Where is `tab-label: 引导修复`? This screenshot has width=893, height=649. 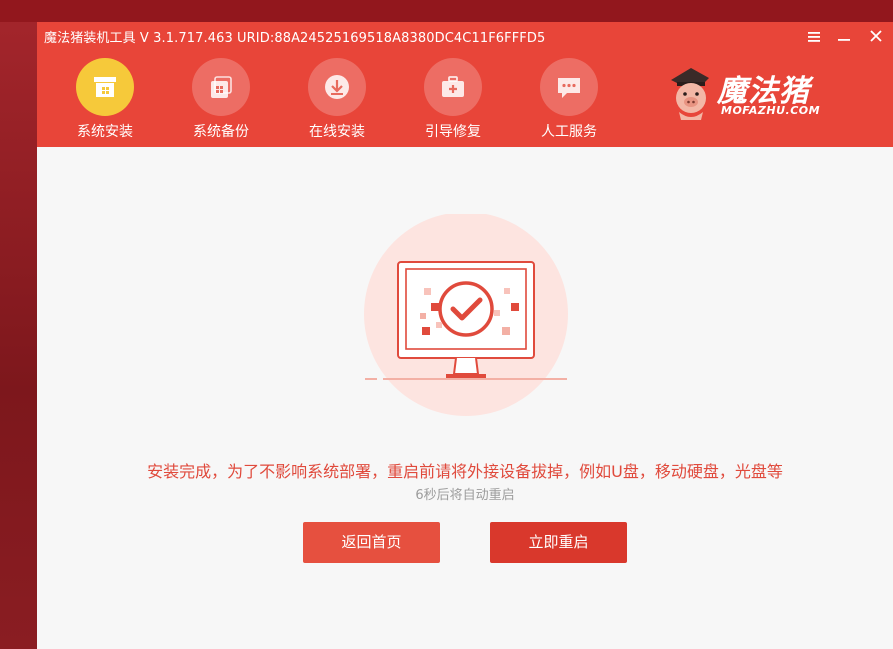
tab-label: 引导修复 is located at coordinates (453, 132).